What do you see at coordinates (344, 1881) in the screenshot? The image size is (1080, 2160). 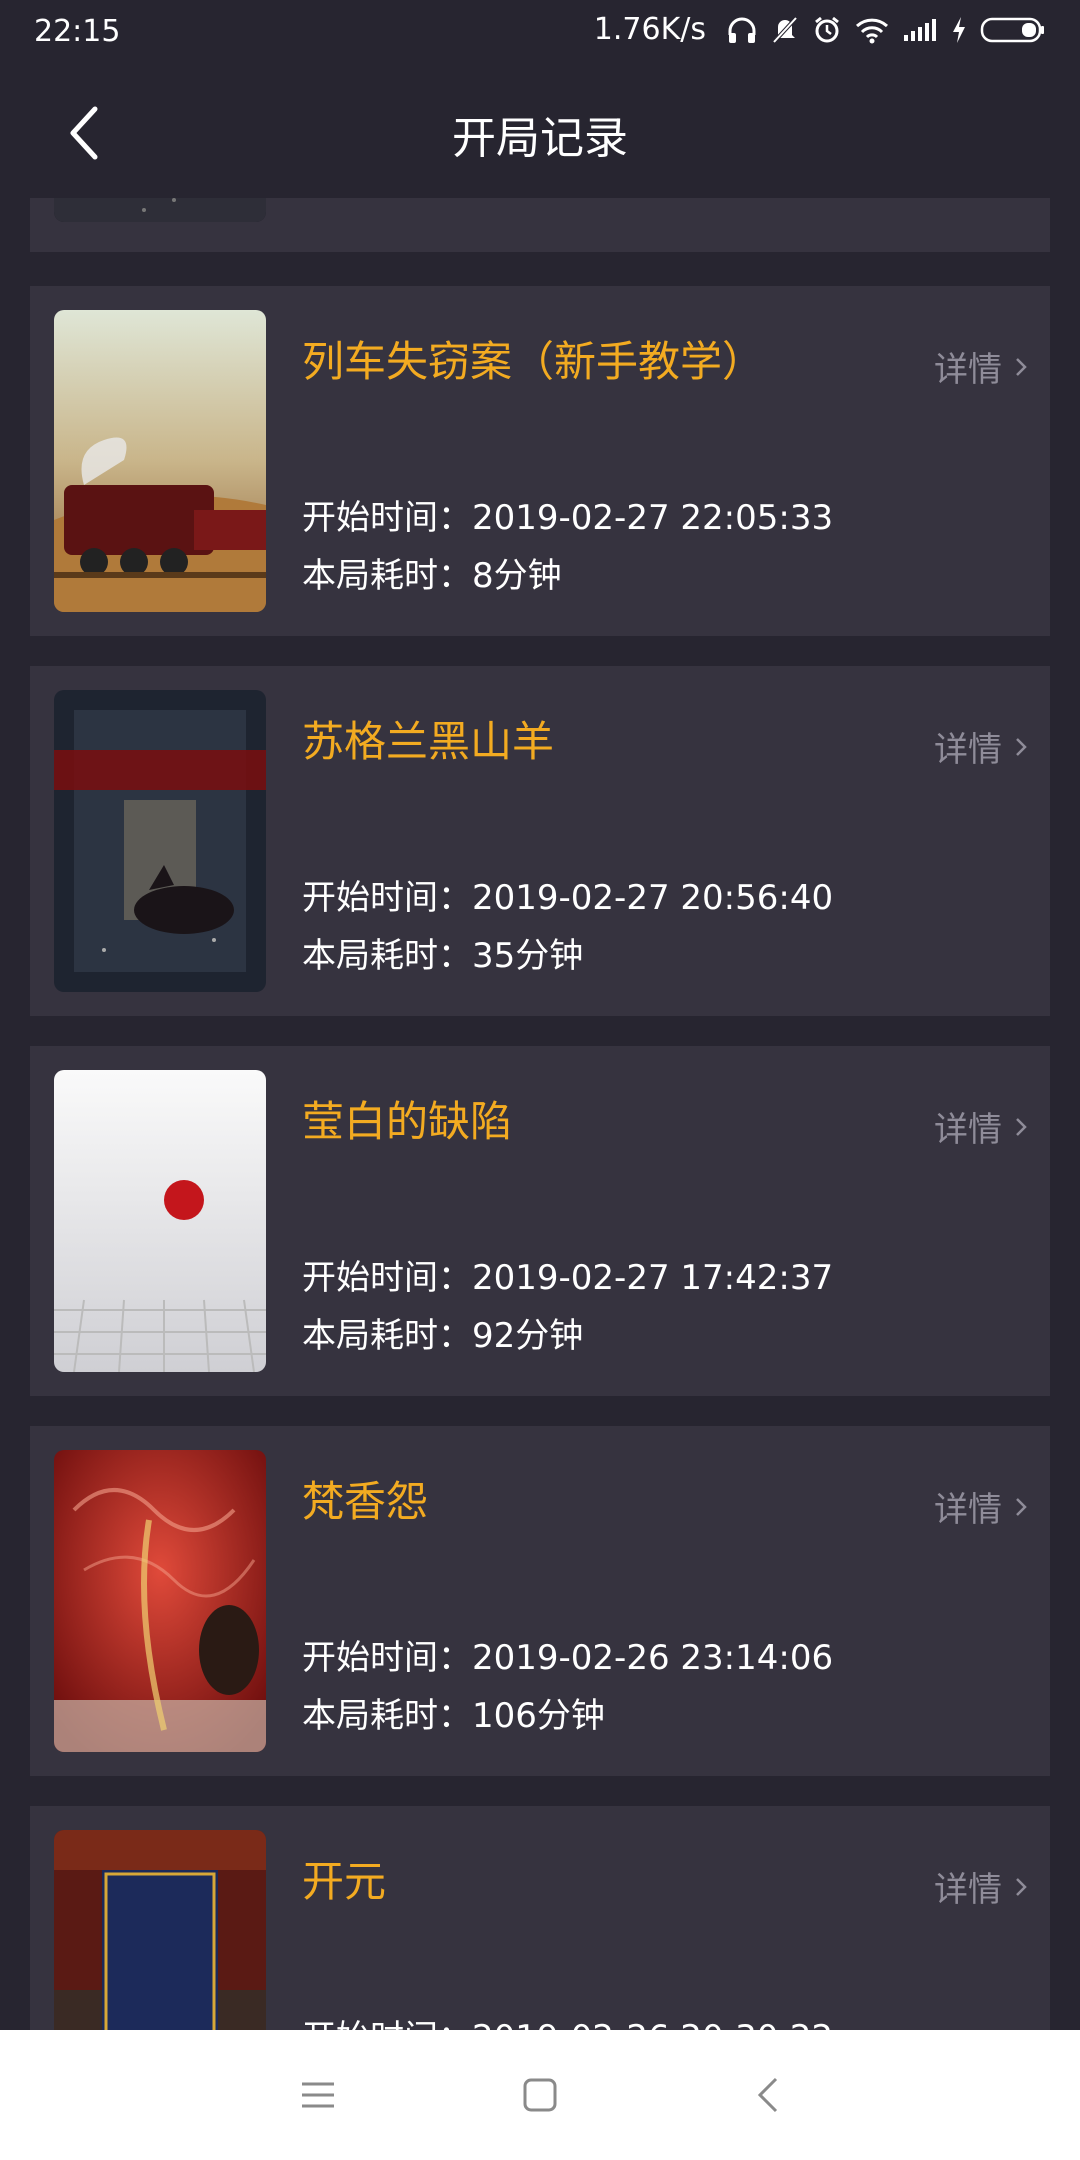 I see `record-title: 开元` at bounding box center [344, 1881].